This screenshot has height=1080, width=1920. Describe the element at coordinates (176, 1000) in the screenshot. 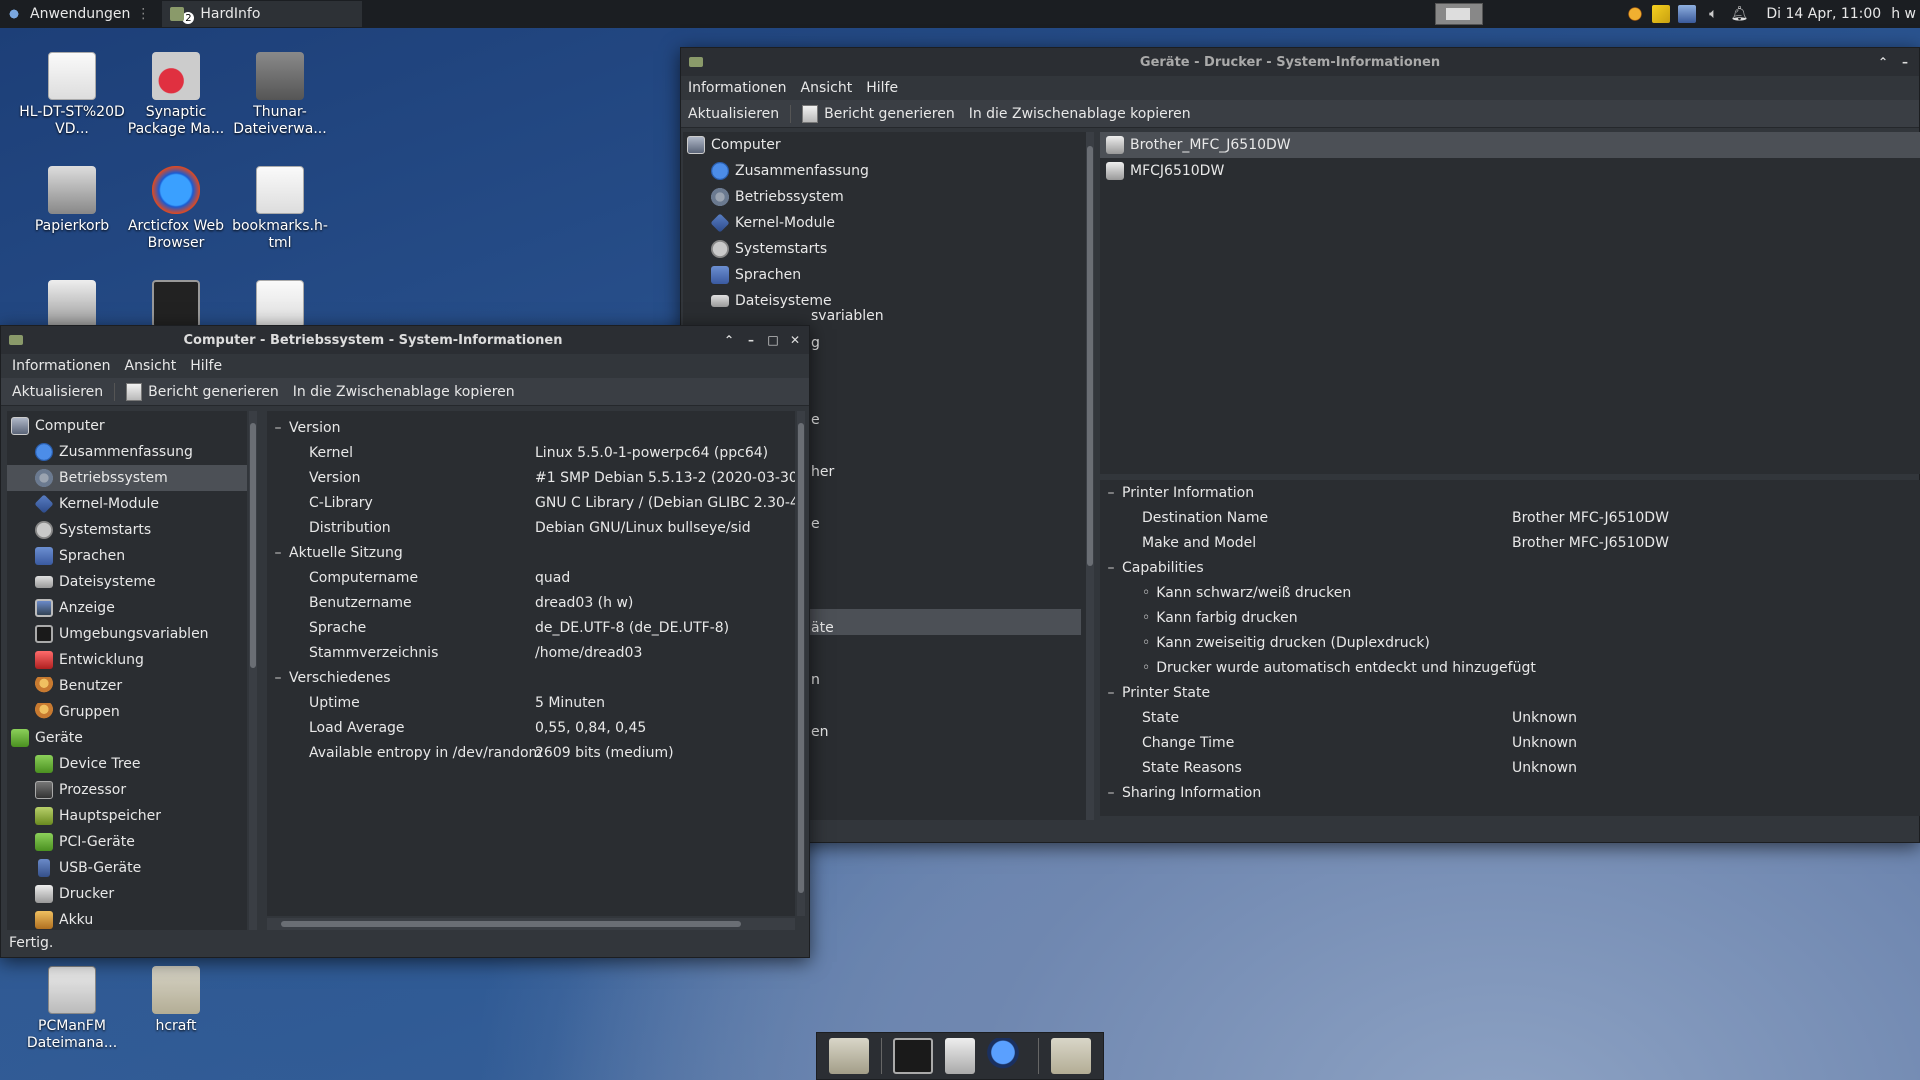

I see `desktop-icon-hcraft: hcraft` at that location.